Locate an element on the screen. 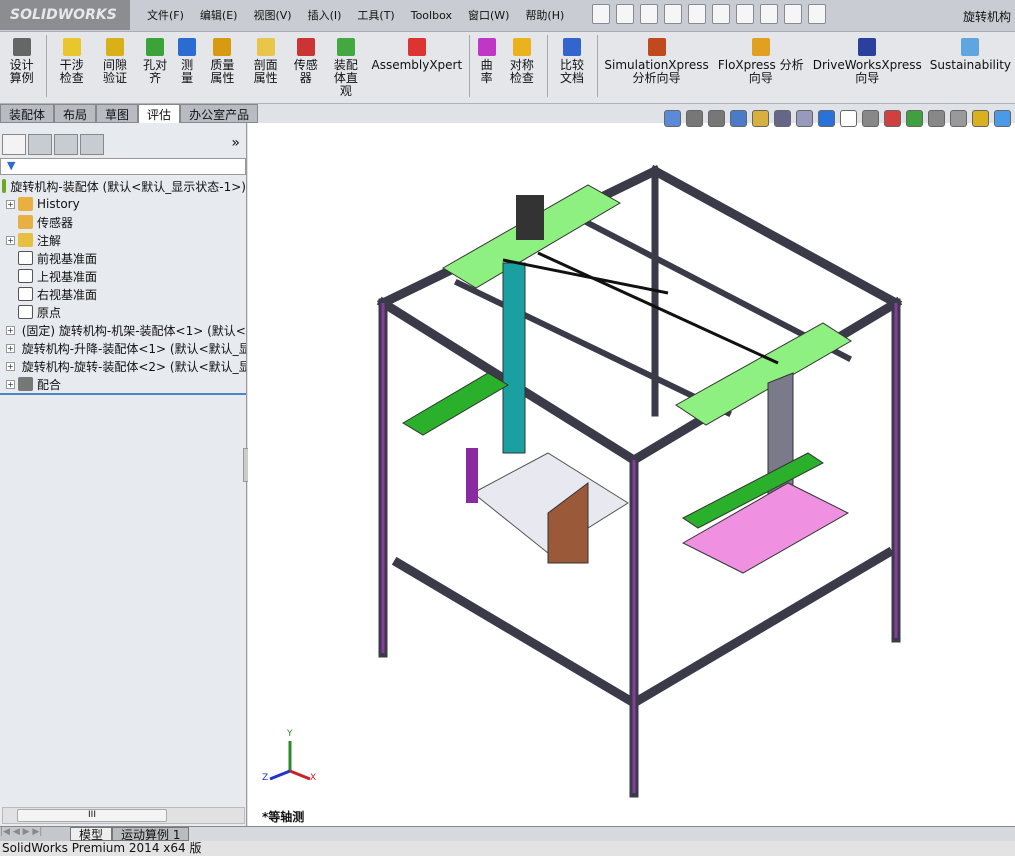 The height and width of the screenshot is (856, 1015). view-tool-4-icon is located at coordinates (760, 118).